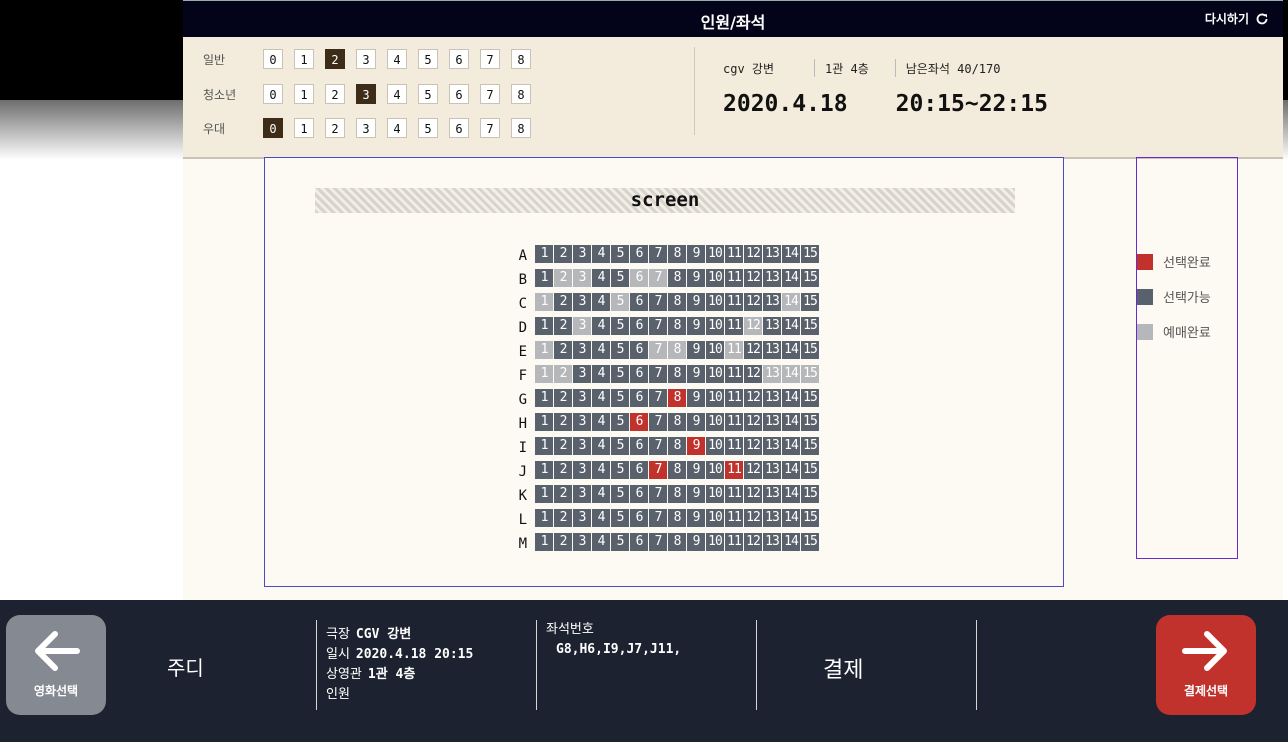  Describe the element at coordinates (273, 94) in the screenshot. I see `people-count-button: 0` at that location.